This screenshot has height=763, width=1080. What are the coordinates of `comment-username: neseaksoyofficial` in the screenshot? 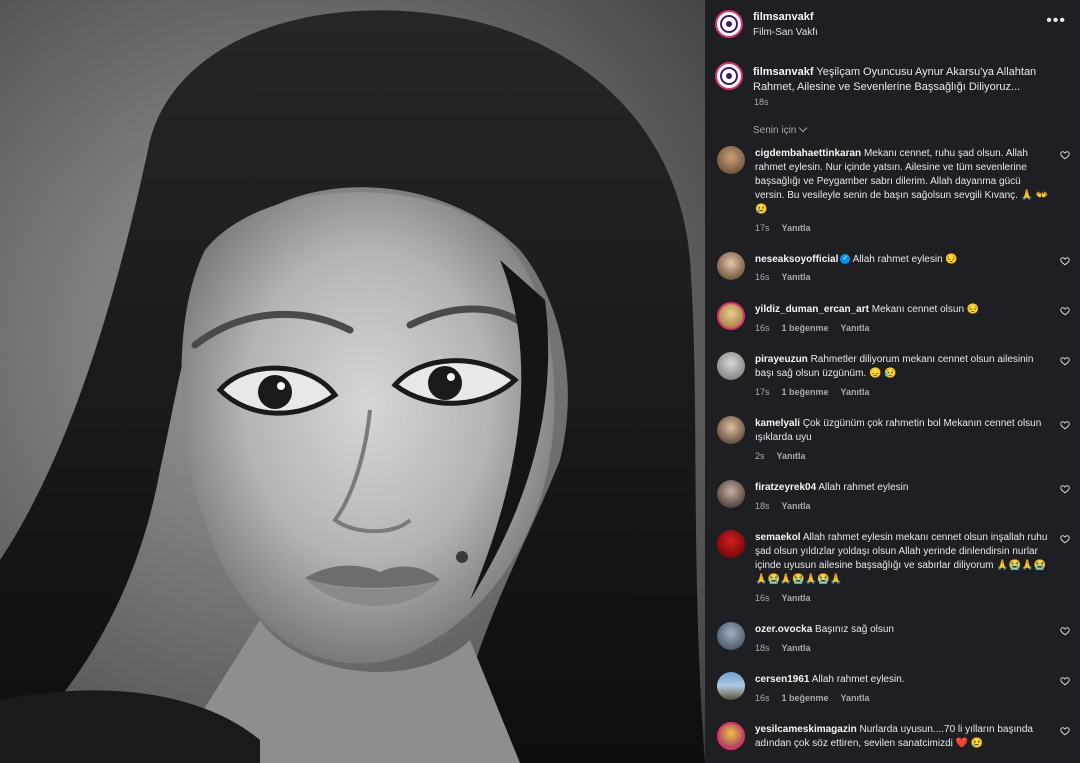 It's located at (796, 259).